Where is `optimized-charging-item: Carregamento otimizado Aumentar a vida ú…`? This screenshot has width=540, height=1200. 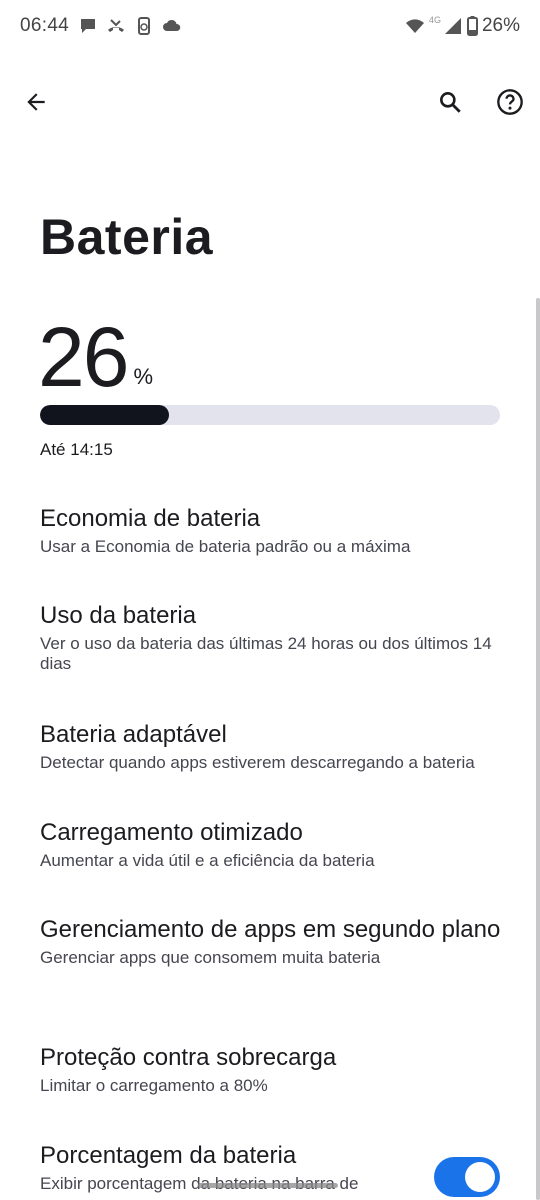 optimized-charging-item: Carregamento otimizado Aumentar a vida ú… is located at coordinates (275, 844).